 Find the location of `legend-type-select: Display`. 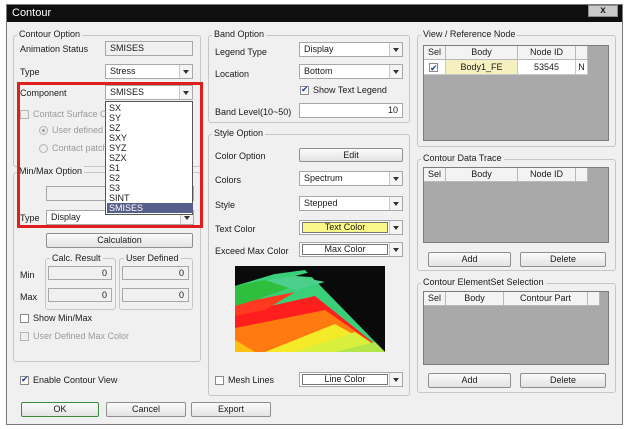

legend-type-select: Display is located at coordinates (351, 49).